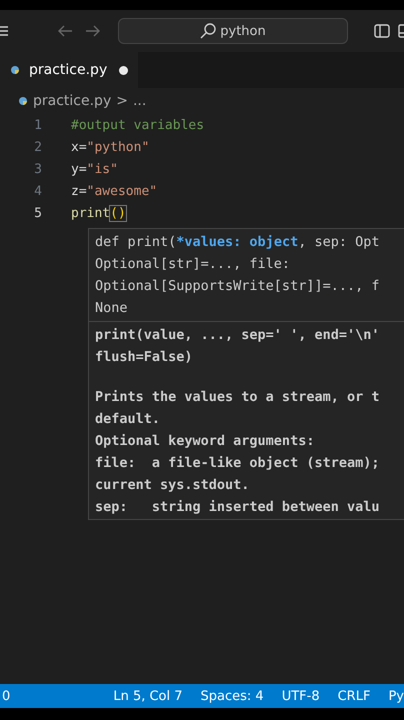 The image size is (404, 720). What do you see at coordinates (114, 191) in the screenshot?
I see `code-line: z="awesome"` at bounding box center [114, 191].